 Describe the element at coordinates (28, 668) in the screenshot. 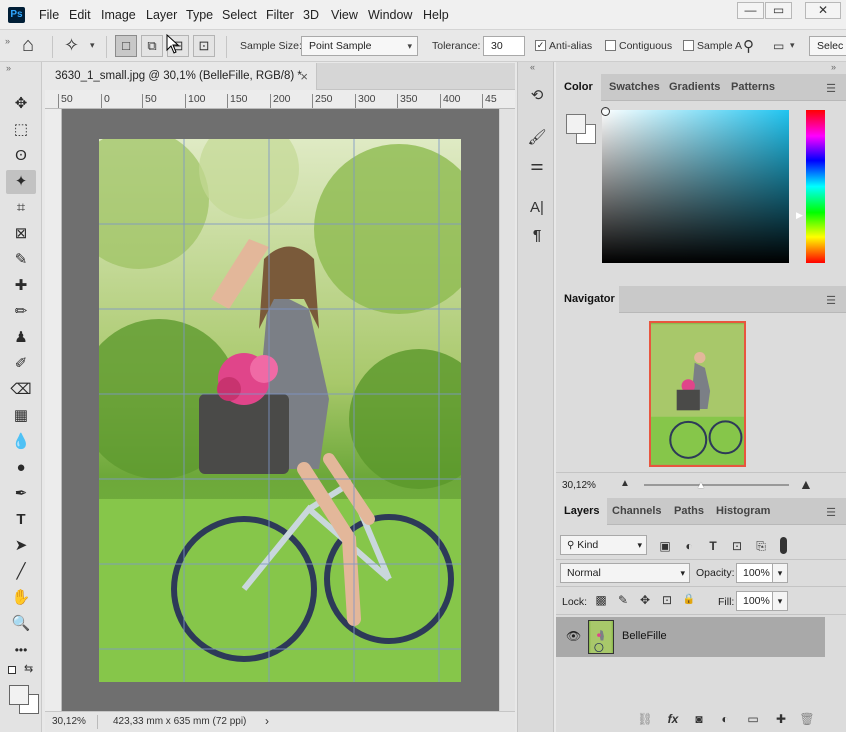

I see `swap-colors-icon: ⇆` at that location.